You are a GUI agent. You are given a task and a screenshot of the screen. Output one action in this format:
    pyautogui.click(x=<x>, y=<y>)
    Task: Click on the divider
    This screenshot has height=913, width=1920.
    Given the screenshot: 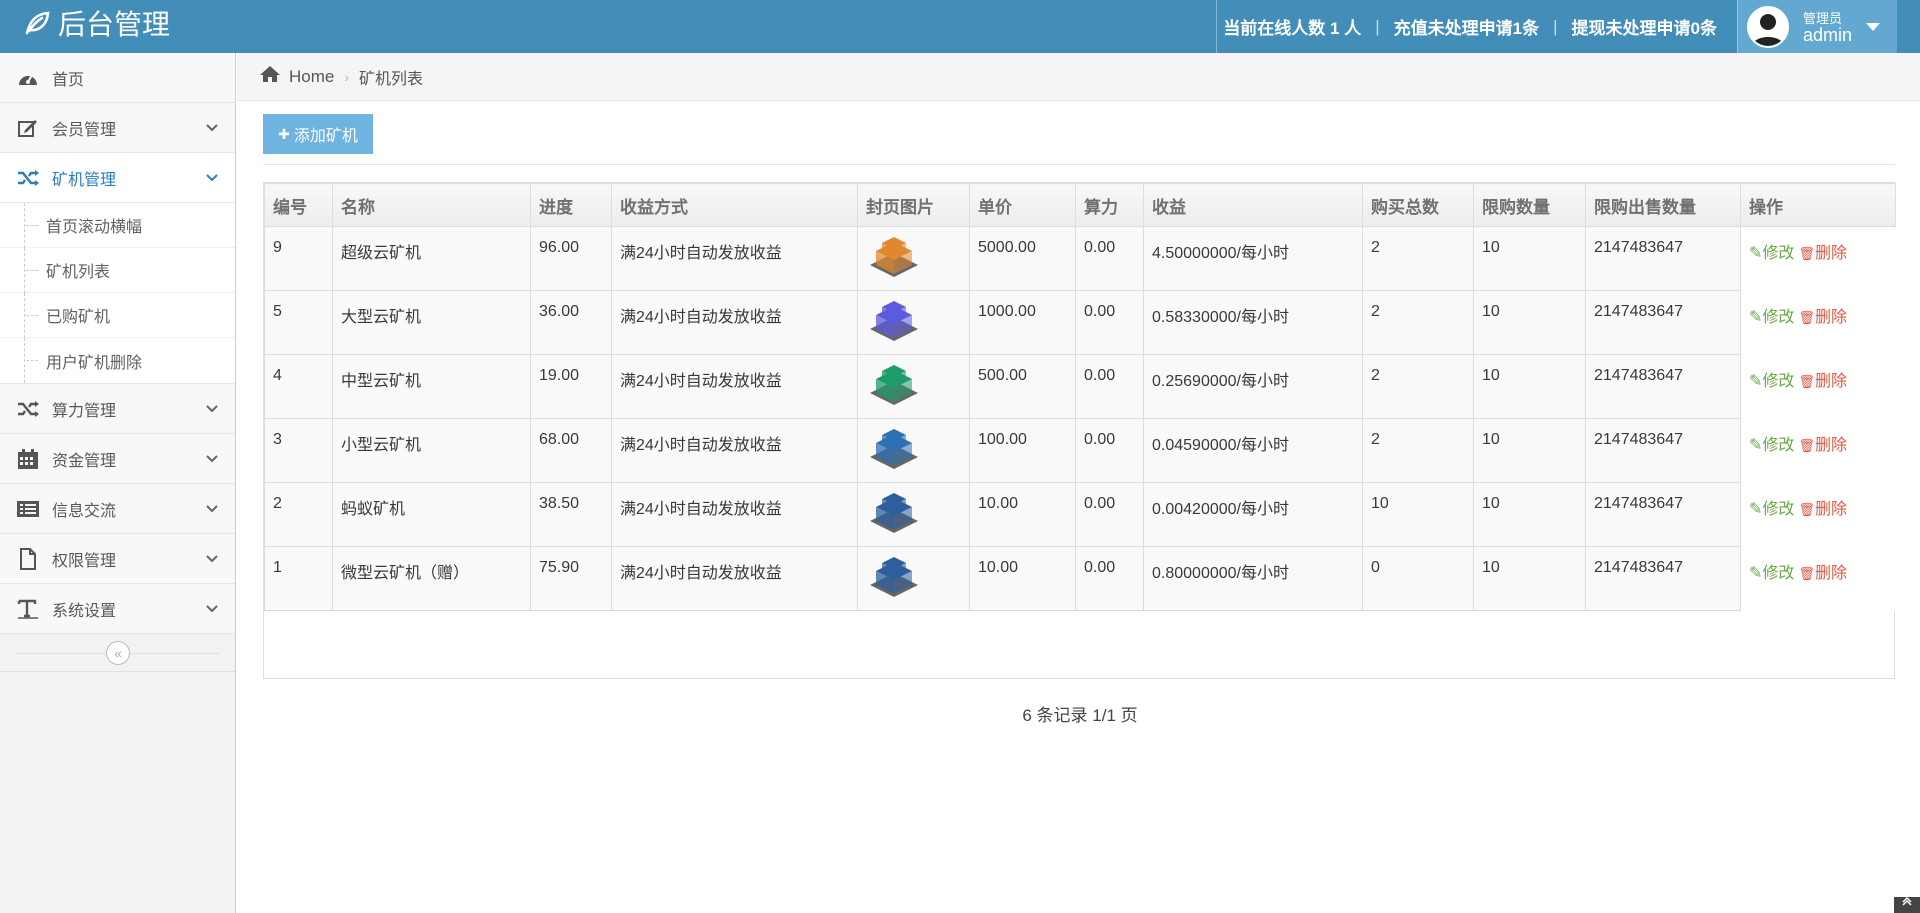 What is the action you would take?
    pyautogui.click(x=1079, y=164)
    